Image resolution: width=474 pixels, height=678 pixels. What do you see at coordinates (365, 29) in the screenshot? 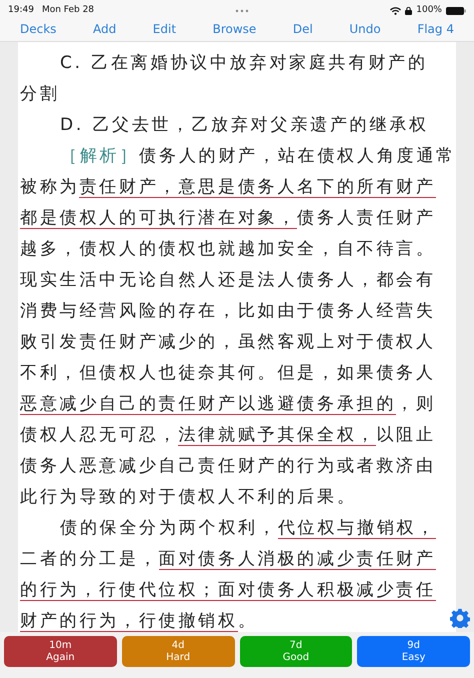
I see `toolbar-button: Undo` at bounding box center [365, 29].